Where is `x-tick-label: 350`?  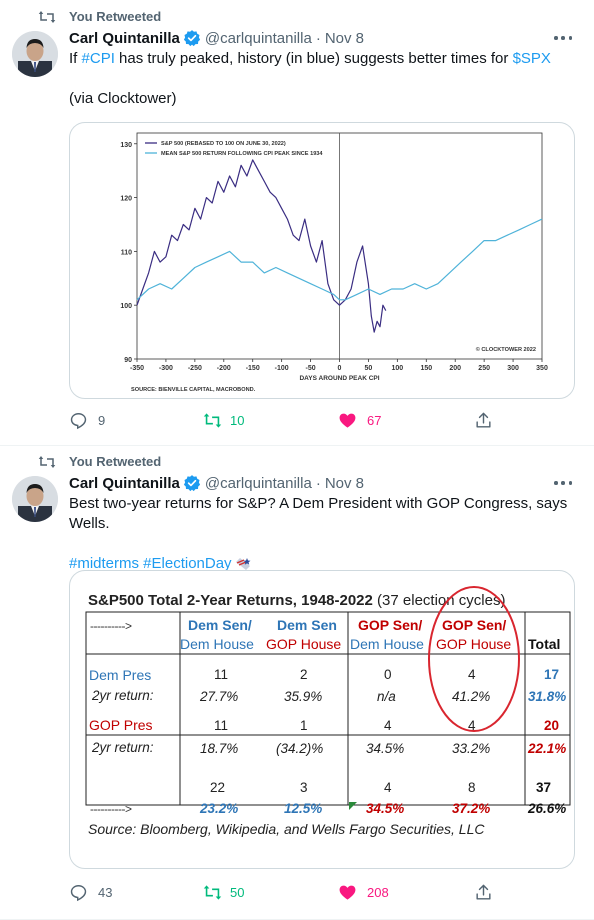
x-tick-label: 350 is located at coordinates (542, 368).